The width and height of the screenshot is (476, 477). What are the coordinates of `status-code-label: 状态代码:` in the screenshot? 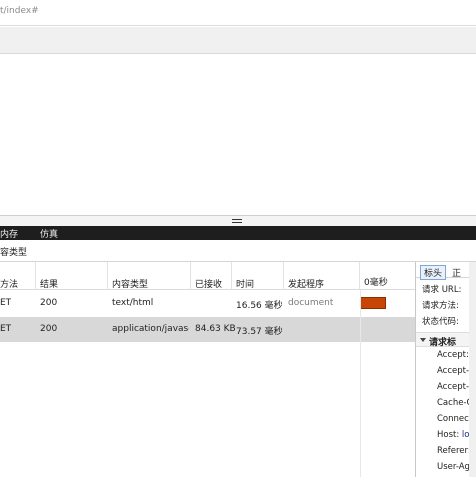 It's located at (440, 322).